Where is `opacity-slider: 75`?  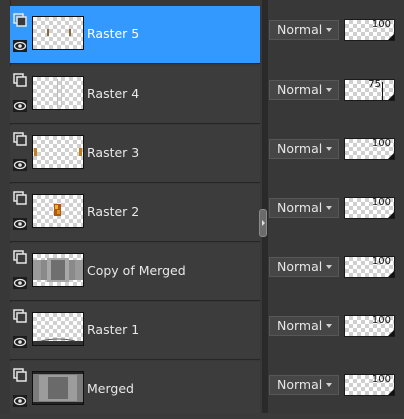
opacity-slider: 75 is located at coordinates (369, 90).